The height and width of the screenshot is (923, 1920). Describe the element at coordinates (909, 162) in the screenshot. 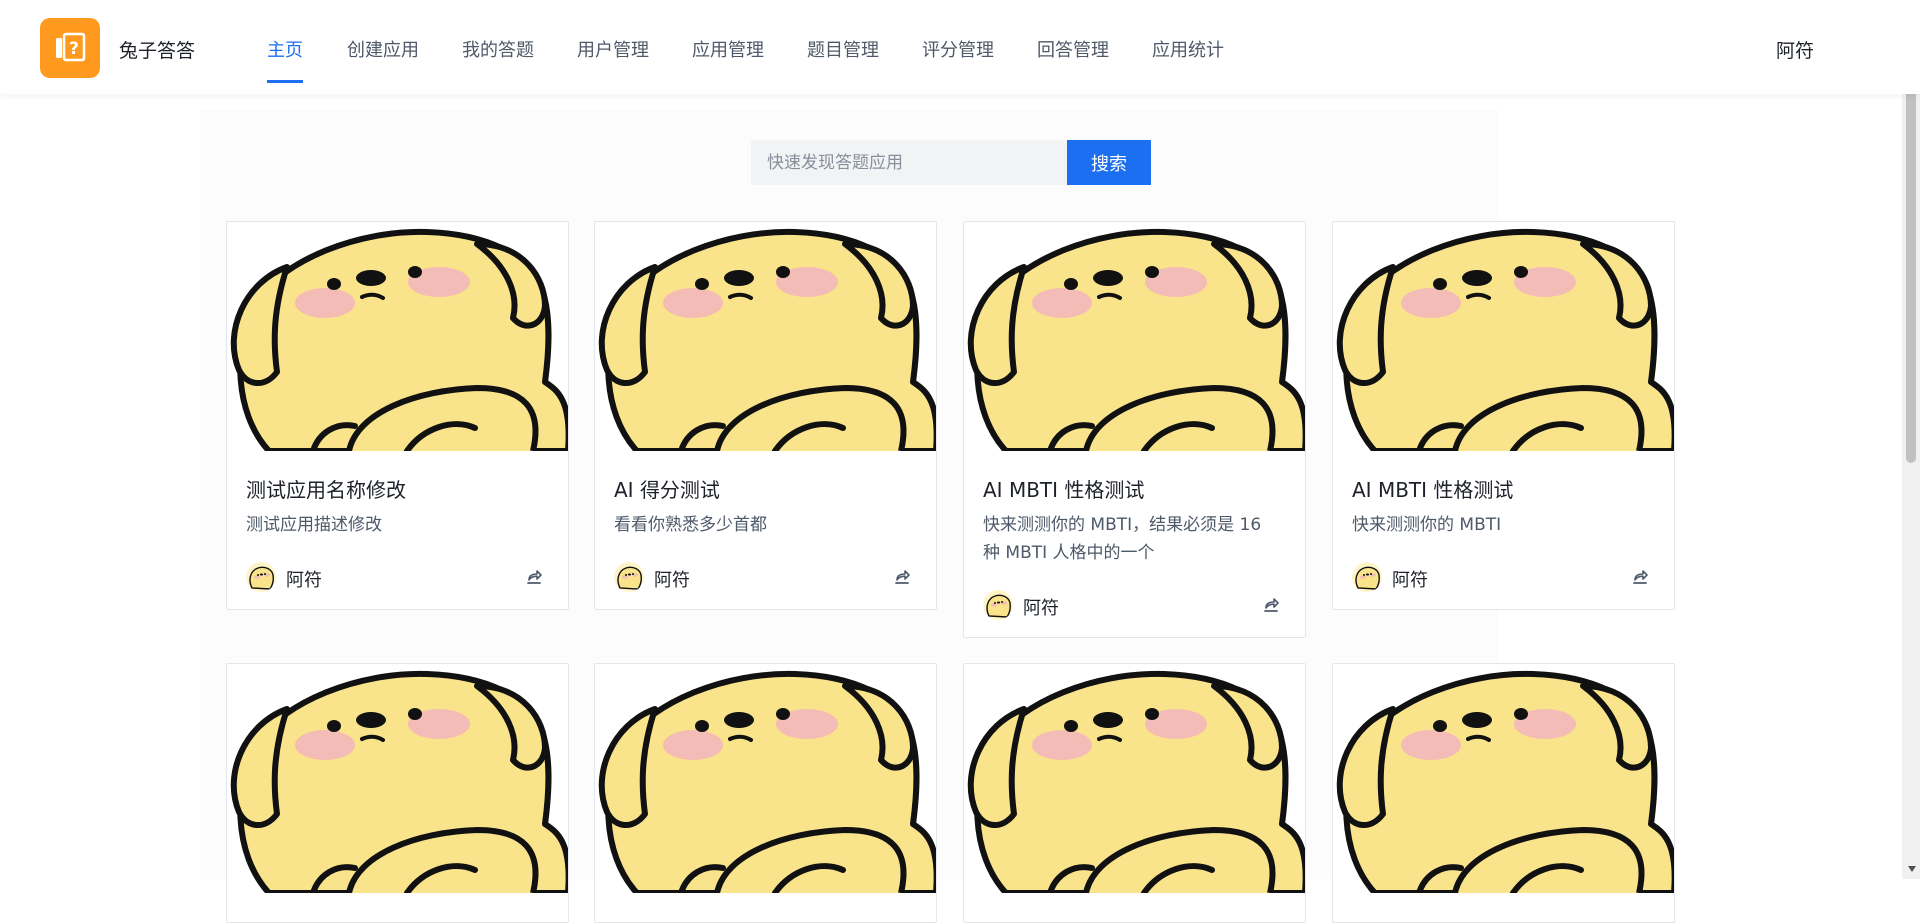

I see `search-input` at that location.